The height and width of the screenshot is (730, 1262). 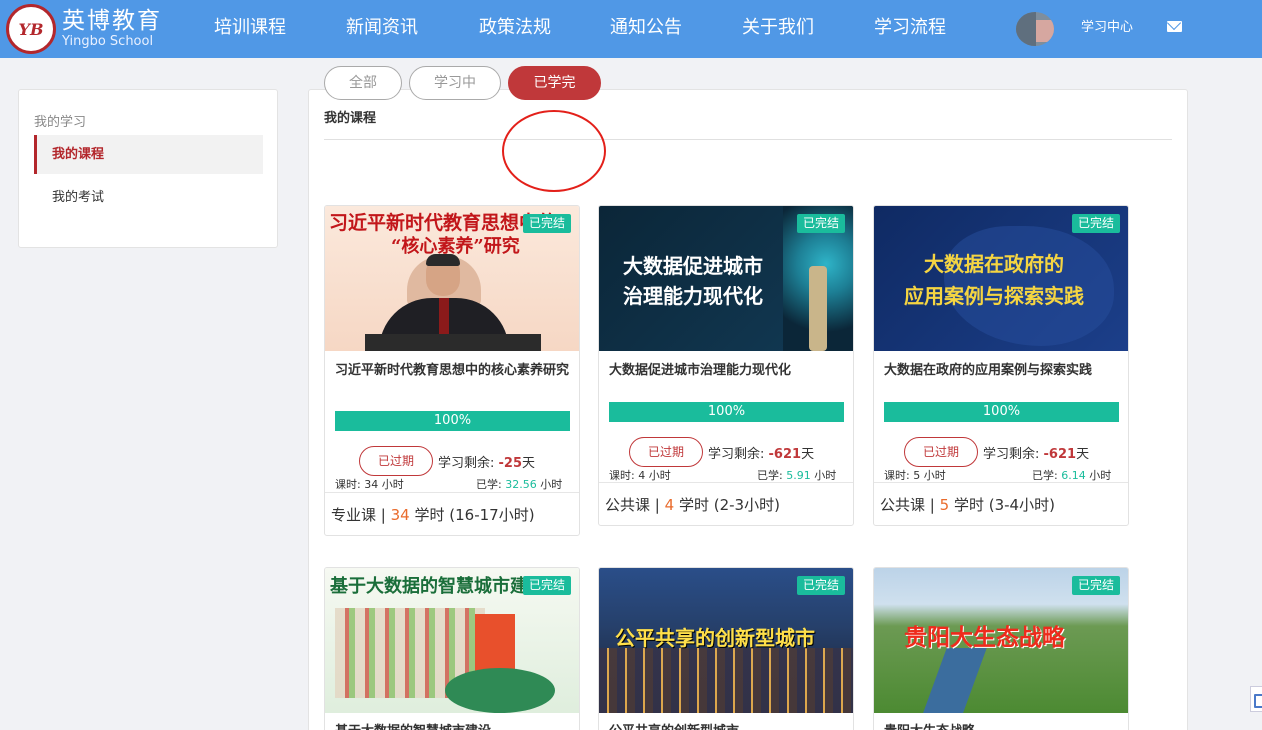 What do you see at coordinates (400, 515) in the screenshot?
I see `credit-hours: 34` at bounding box center [400, 515].